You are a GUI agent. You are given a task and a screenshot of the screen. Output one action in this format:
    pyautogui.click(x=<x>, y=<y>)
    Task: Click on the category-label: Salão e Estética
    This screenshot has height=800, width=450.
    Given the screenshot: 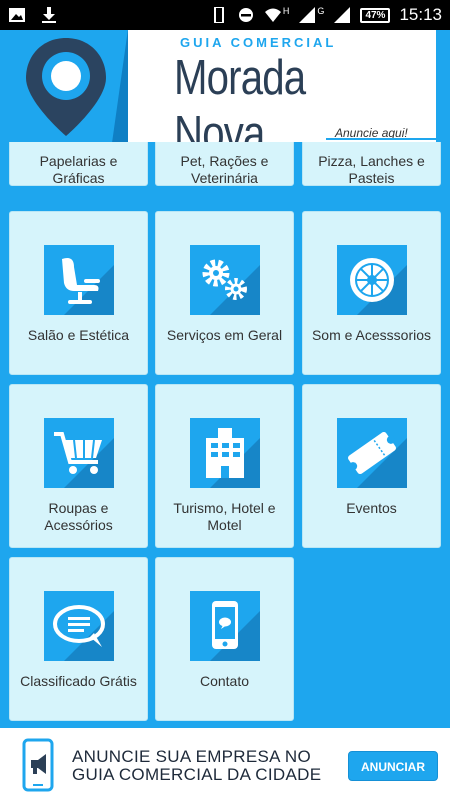 What is the action you would take?
    pyautogui.click(x=78, y=335)
    